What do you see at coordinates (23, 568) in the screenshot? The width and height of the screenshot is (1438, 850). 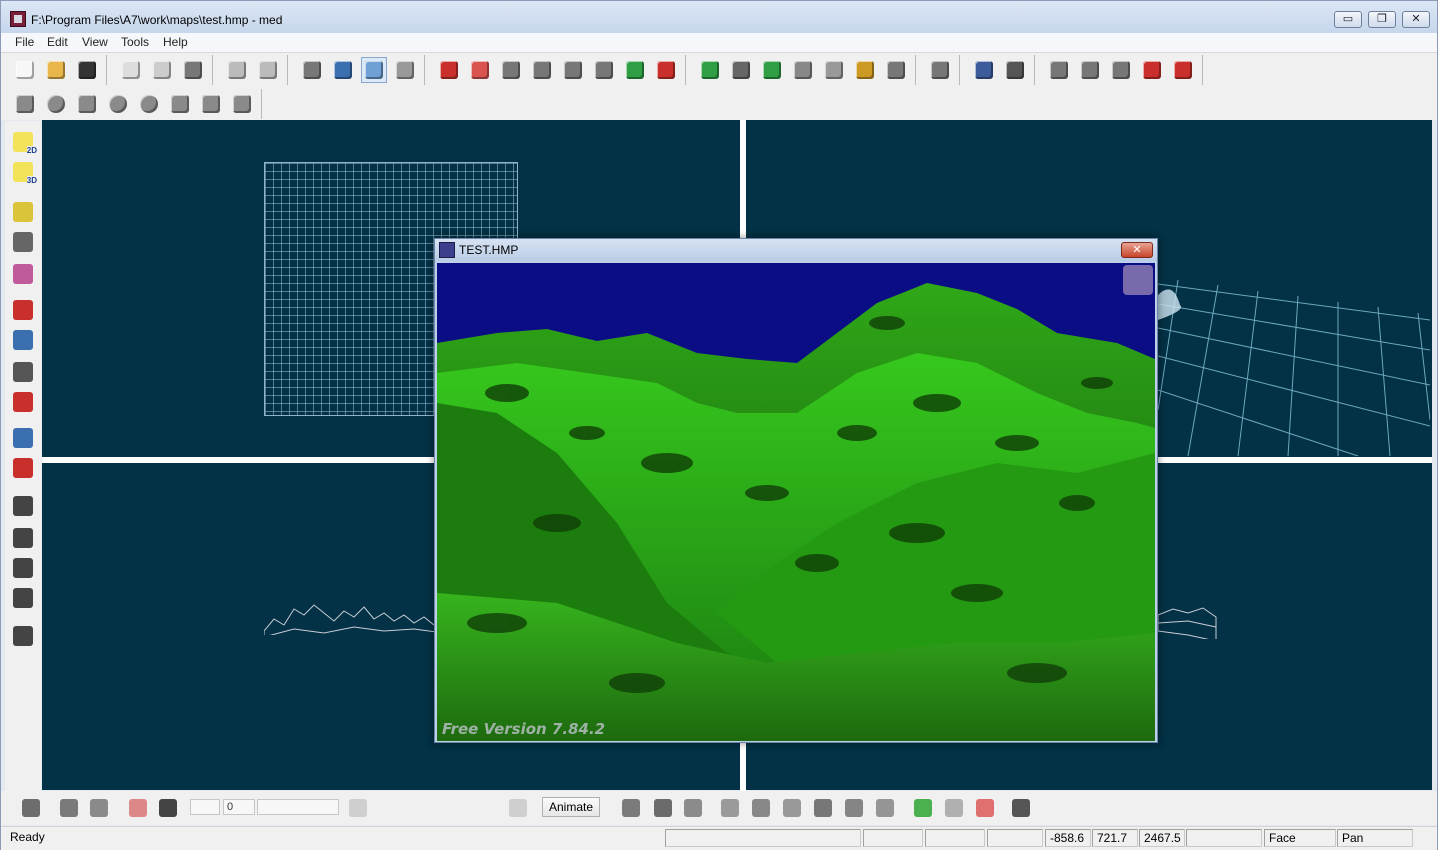 I see `layout-3-icon` at bounding box center [23, 568].